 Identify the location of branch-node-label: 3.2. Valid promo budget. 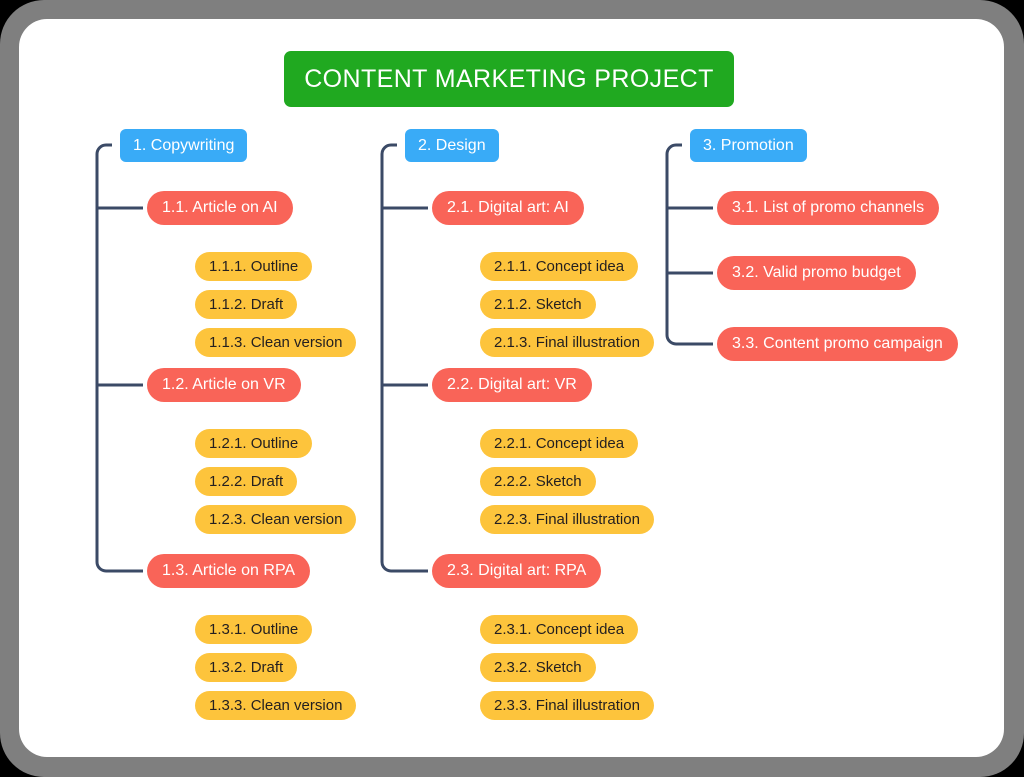
(816, 272).